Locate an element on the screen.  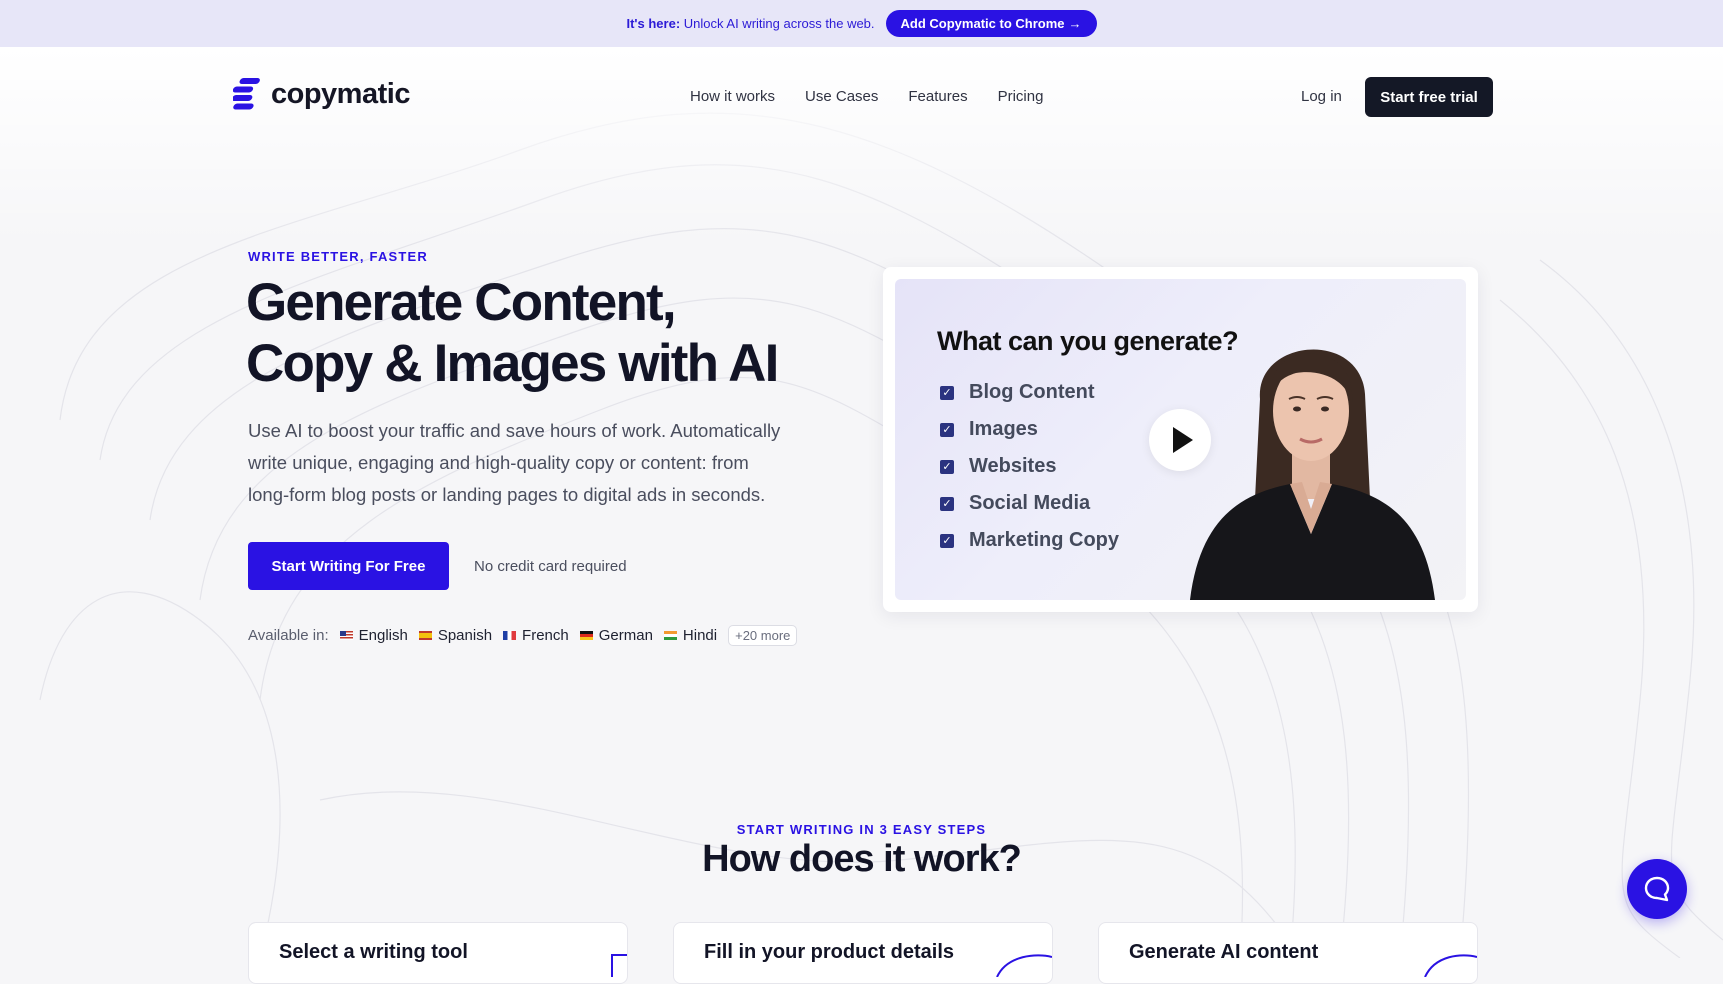
us-flag-icon is located at coordinates (346, 635).